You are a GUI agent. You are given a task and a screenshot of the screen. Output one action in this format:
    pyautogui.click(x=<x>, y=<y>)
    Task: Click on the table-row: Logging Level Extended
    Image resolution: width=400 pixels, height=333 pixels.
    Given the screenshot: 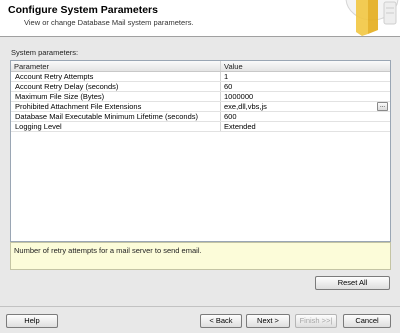 What is the action you would take?
    pyautogui.click(x=200, y=127)
    